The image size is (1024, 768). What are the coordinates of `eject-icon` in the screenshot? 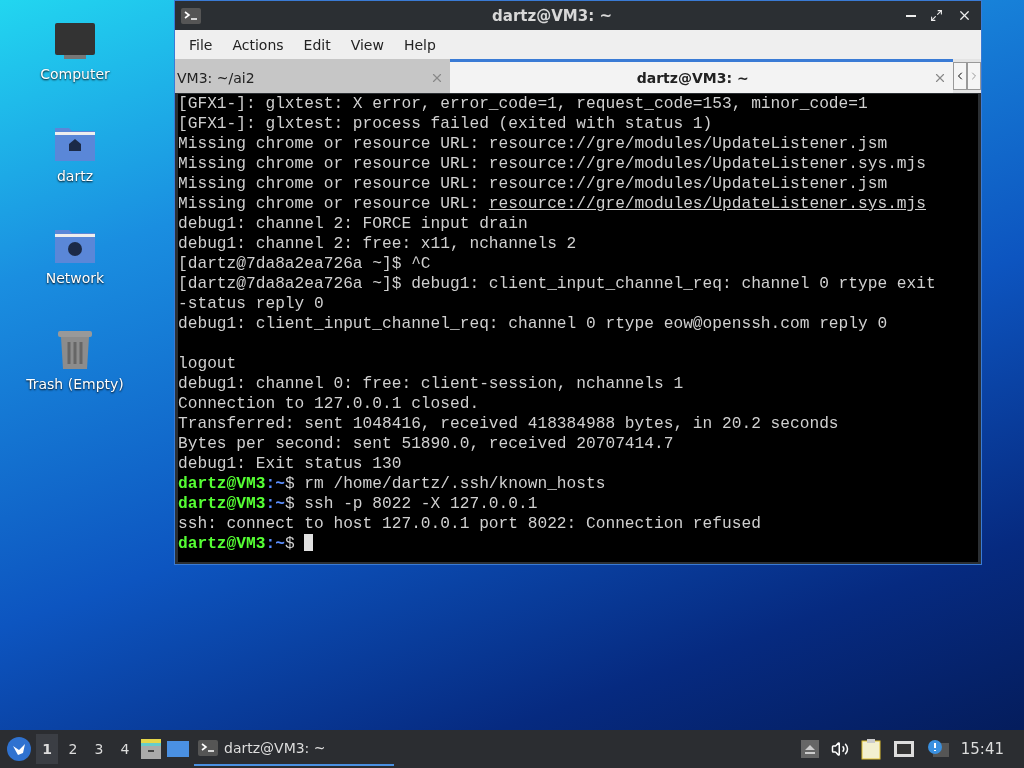 It's located at (809, 749).